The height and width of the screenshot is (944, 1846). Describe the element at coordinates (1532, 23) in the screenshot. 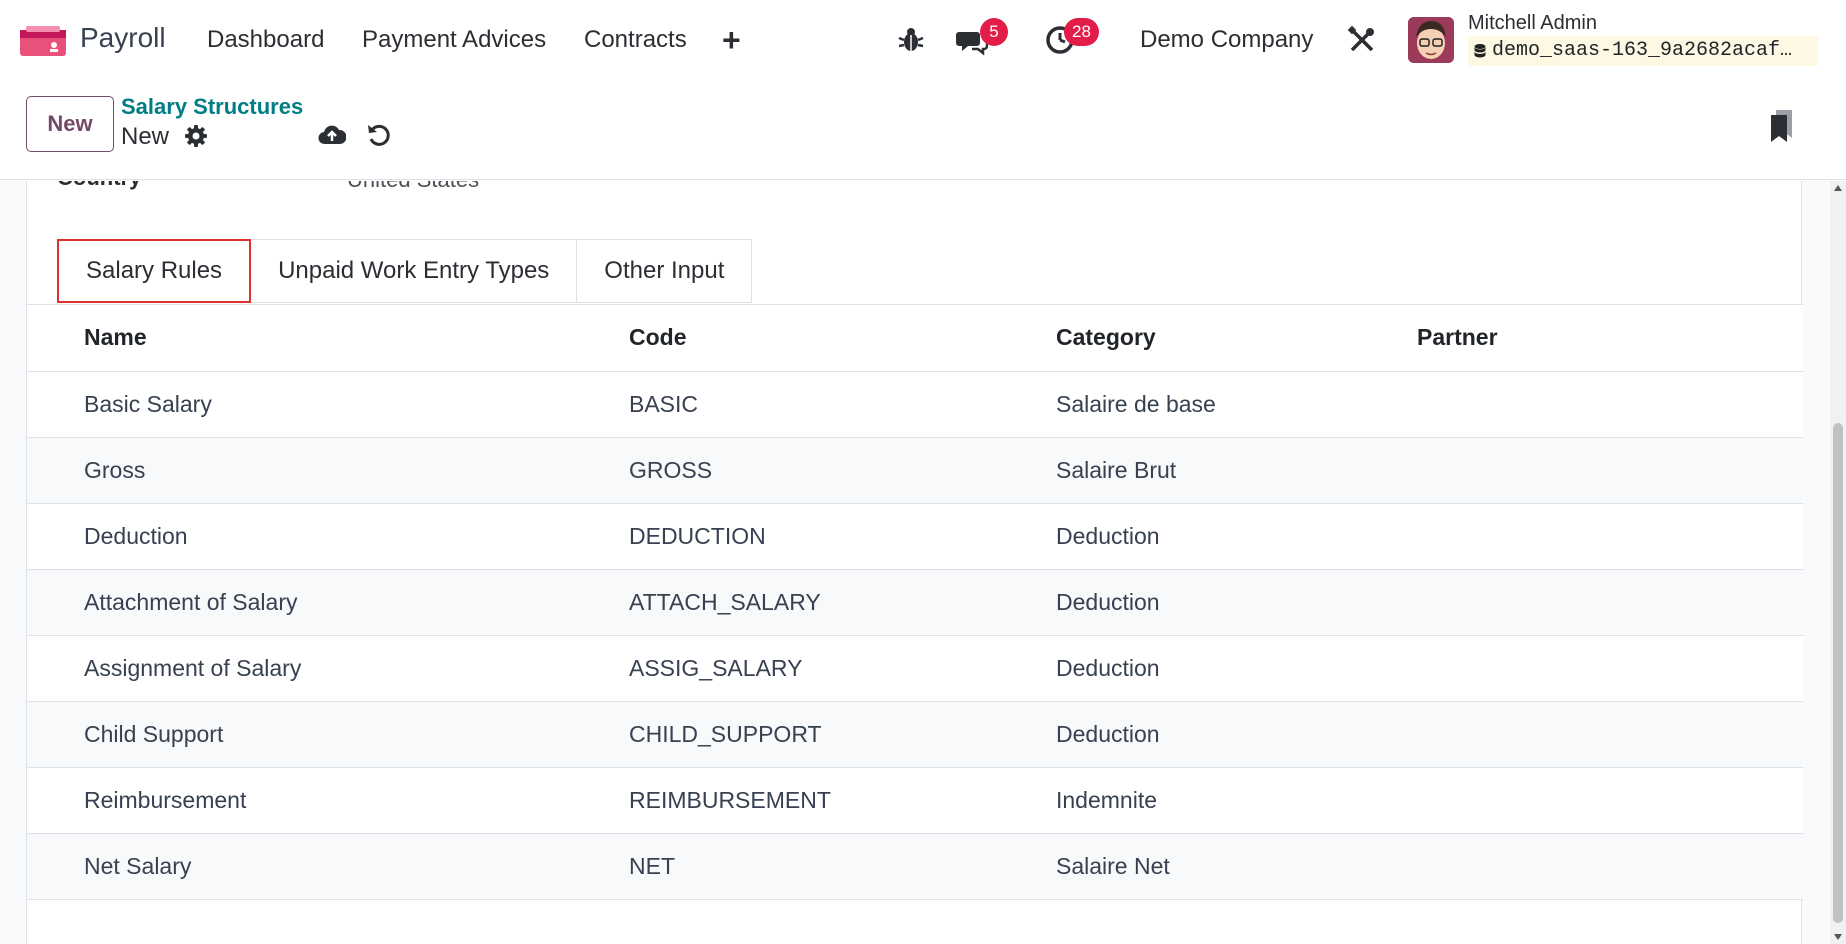

I see `user-name: Mitchell Admin` at that location.